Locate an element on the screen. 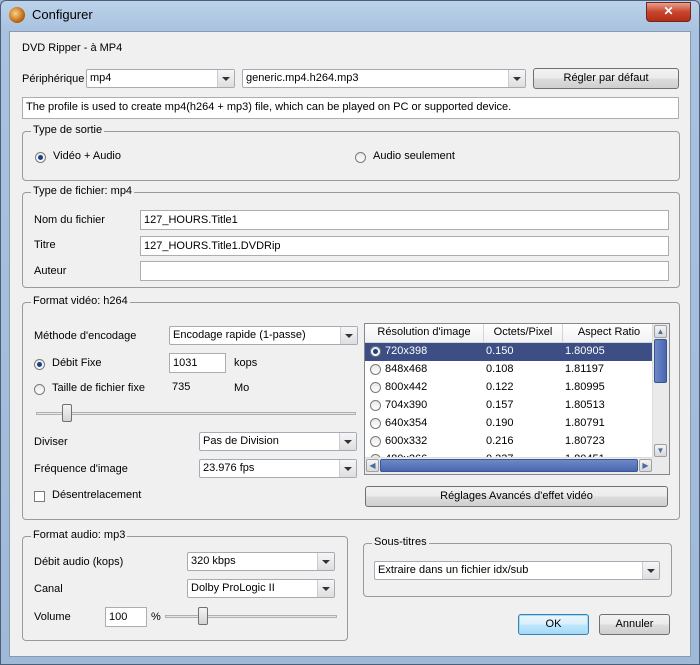 The width and height of the screenshot is (700, 665). table-row: 800x442 0.122 1.80995 is located at coordinates (509, 388).